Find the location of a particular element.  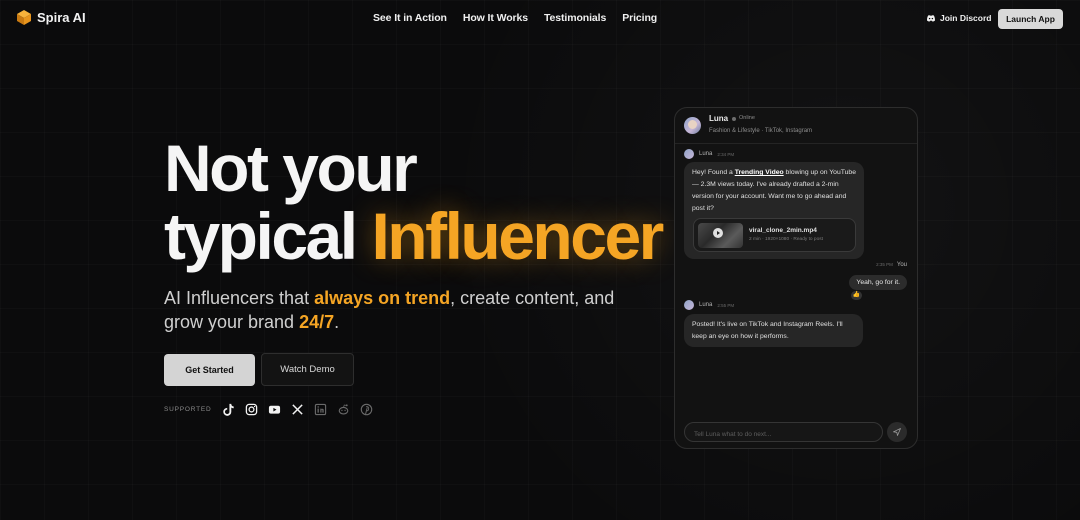

nav-link-how-it-works: How It Works is located at coordinates (495, 18).